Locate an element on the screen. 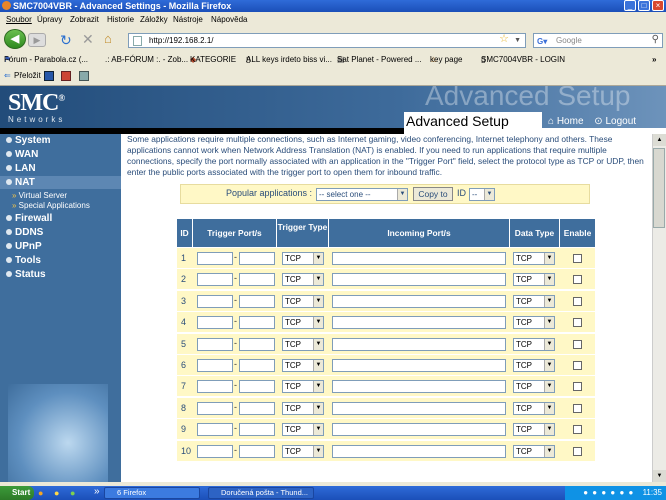 The height and width of the screenshot is (500, 666). sidebar-item-lan: LAN is located at coordinates (21, 168).